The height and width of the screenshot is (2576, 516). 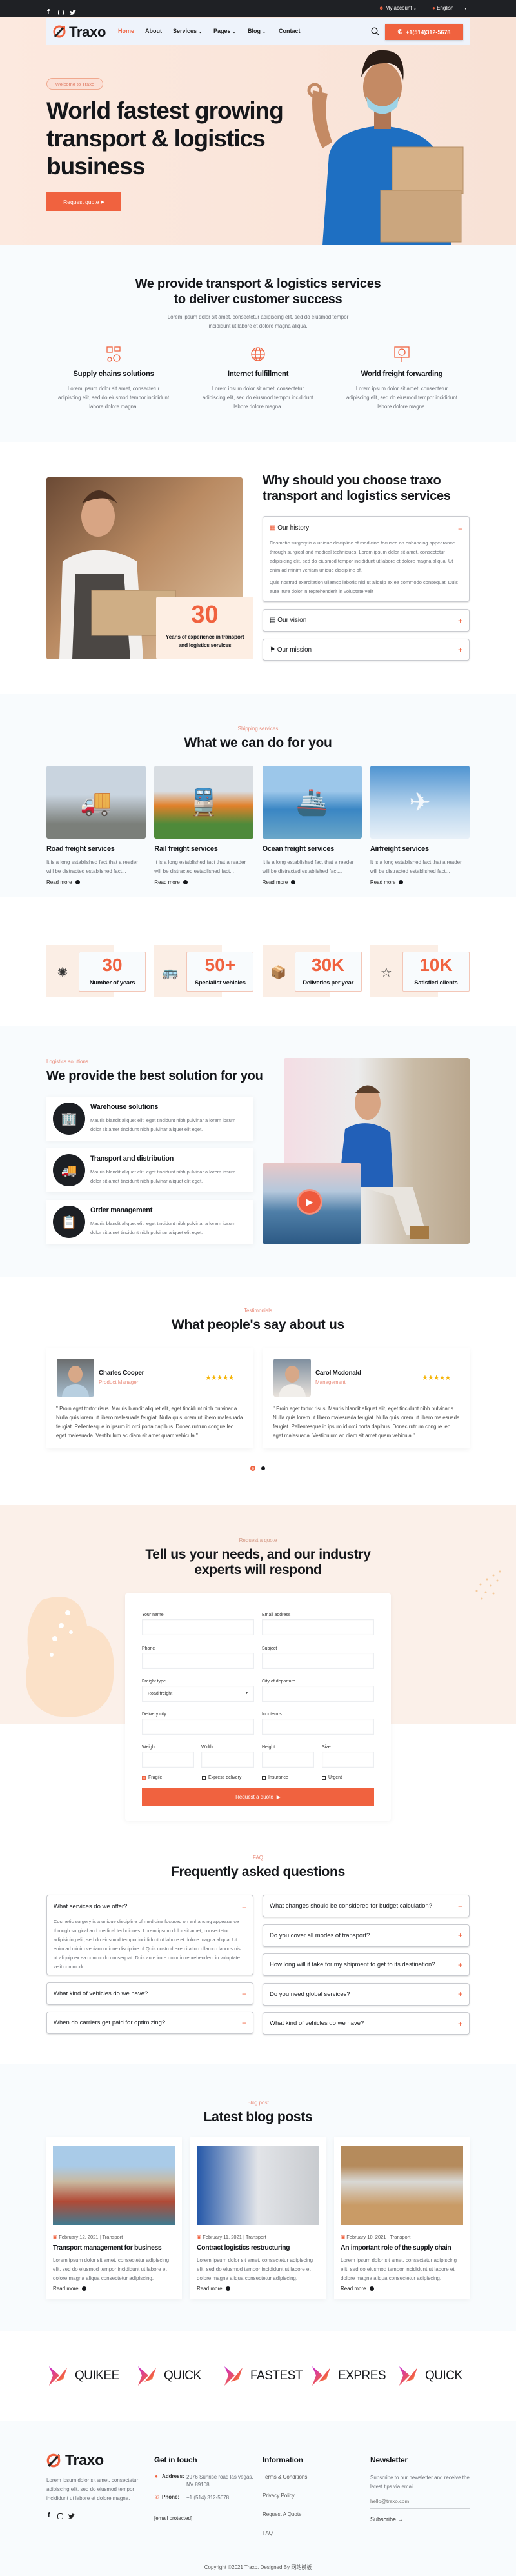 I want to click on size-input, so click(x=348, y=1760).